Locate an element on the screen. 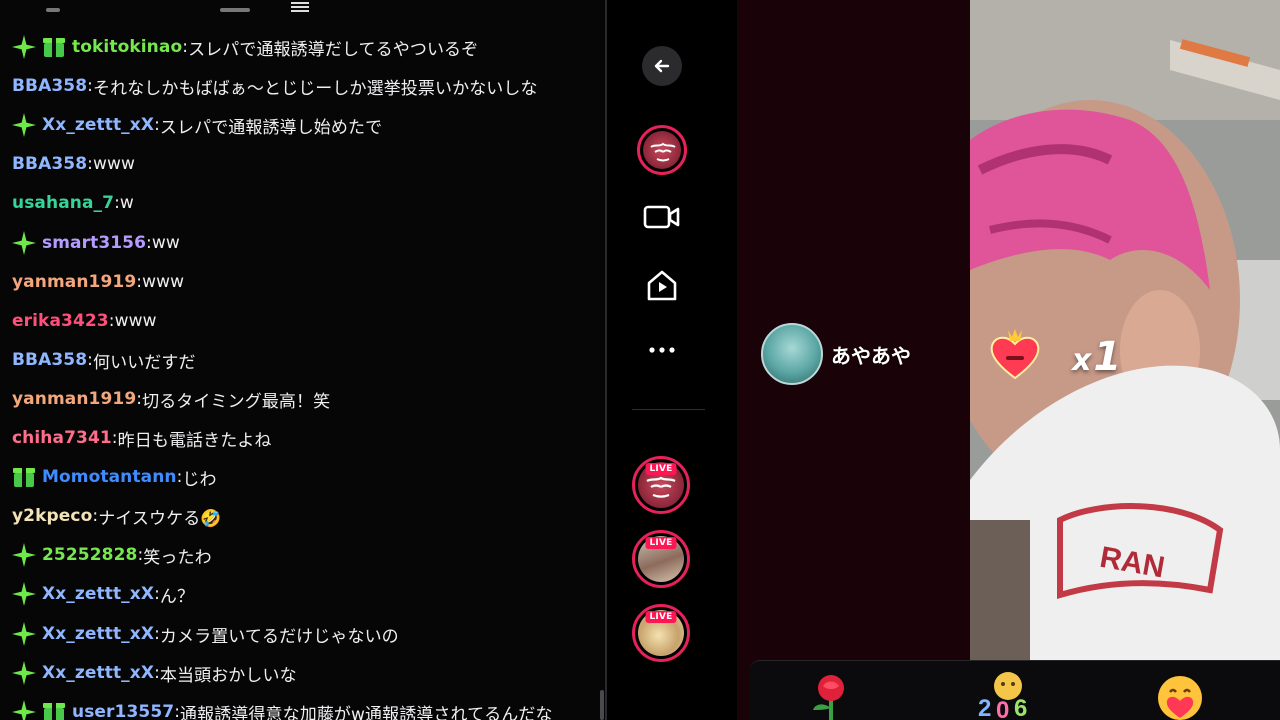 This screenshot has width=1280, height=720. chat-username: chiha7341 is located at coordinates (62, 438).